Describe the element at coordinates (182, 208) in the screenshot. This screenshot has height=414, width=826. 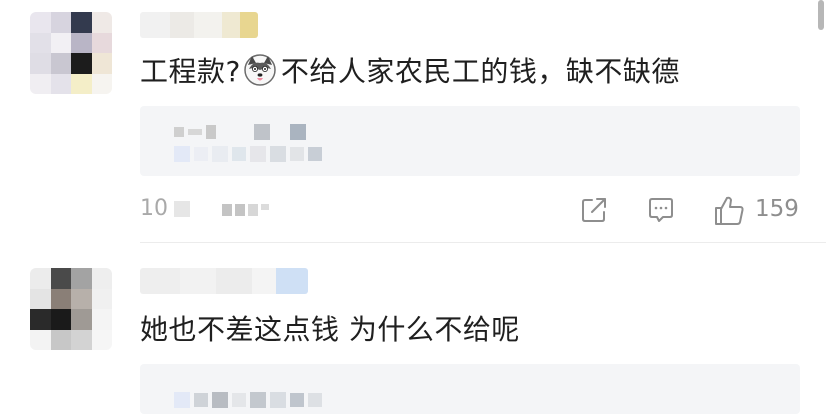
I see `blurred-time` at that location.